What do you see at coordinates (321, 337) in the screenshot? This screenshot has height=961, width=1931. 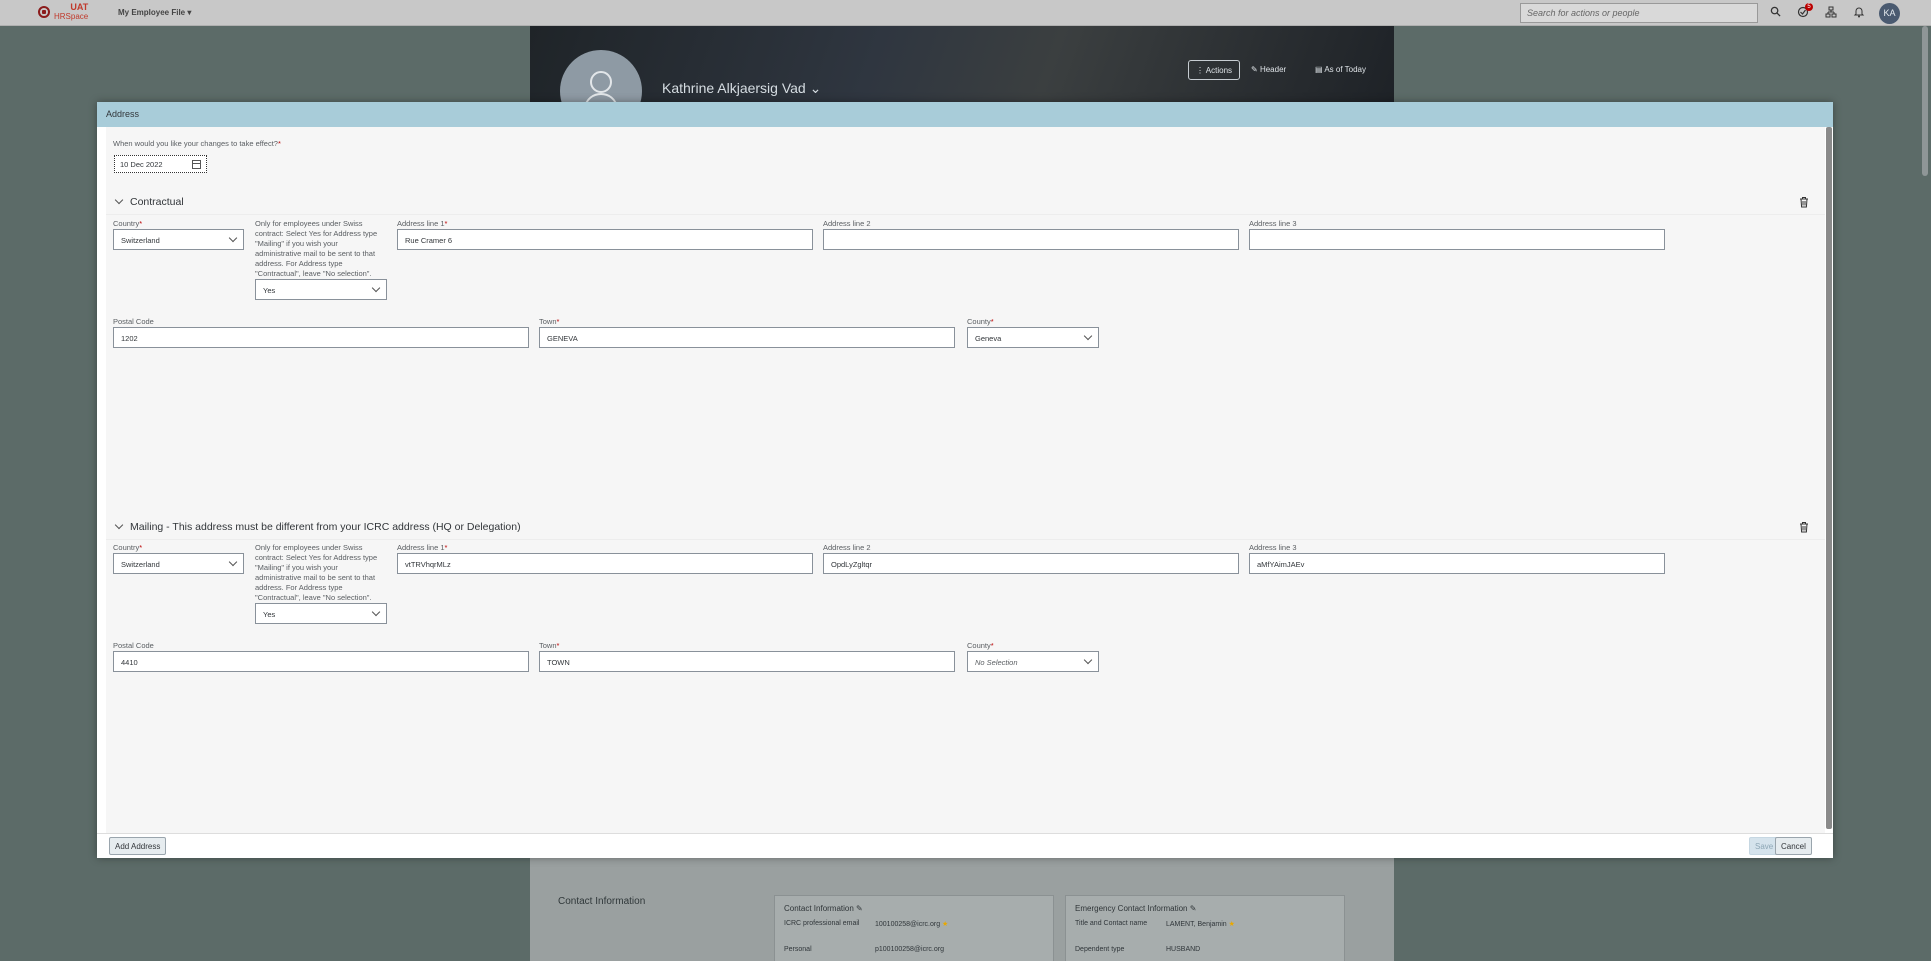 I see `postal-code-input: 1202` at bounding box center [321, 337].